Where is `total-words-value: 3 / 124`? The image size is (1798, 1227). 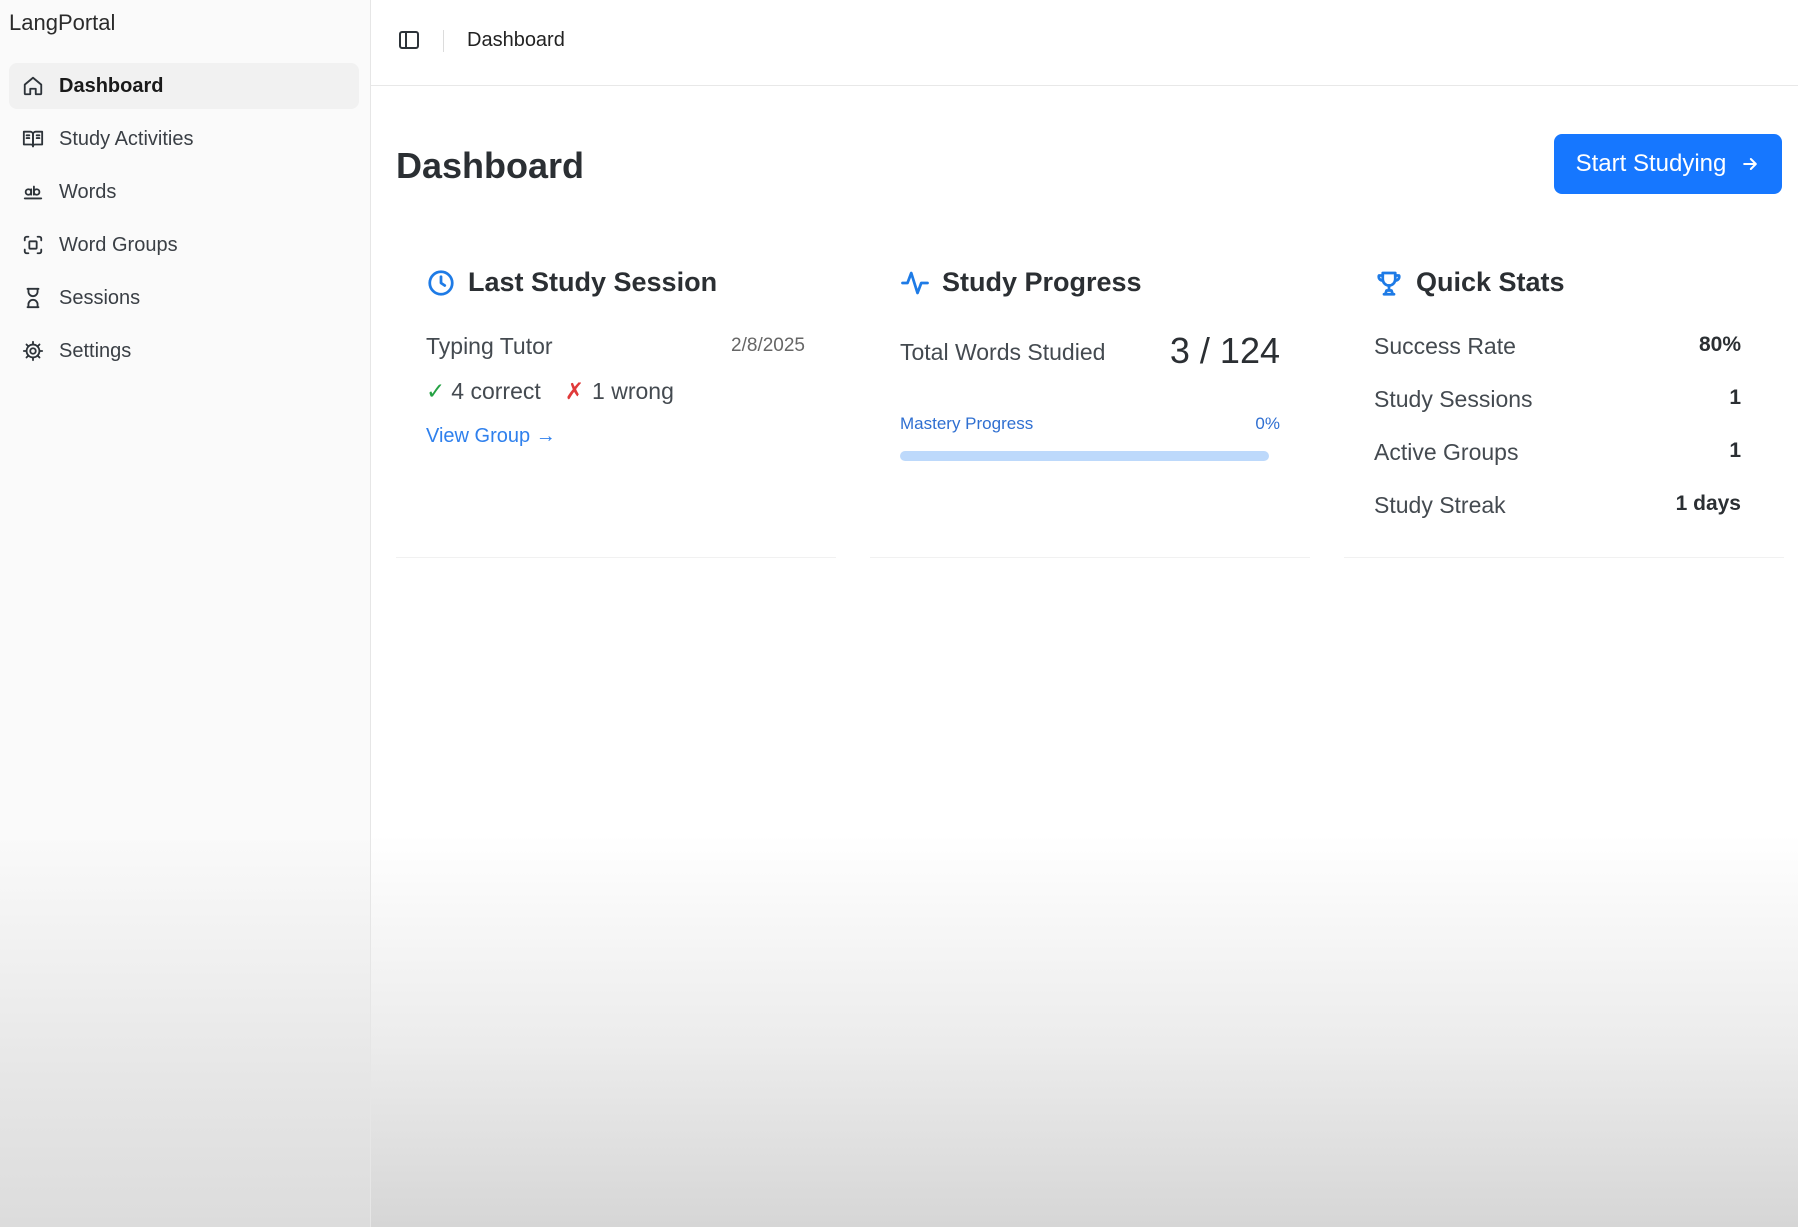
total-words-value: 3 / 124 is located at coordinates (1224, 350).